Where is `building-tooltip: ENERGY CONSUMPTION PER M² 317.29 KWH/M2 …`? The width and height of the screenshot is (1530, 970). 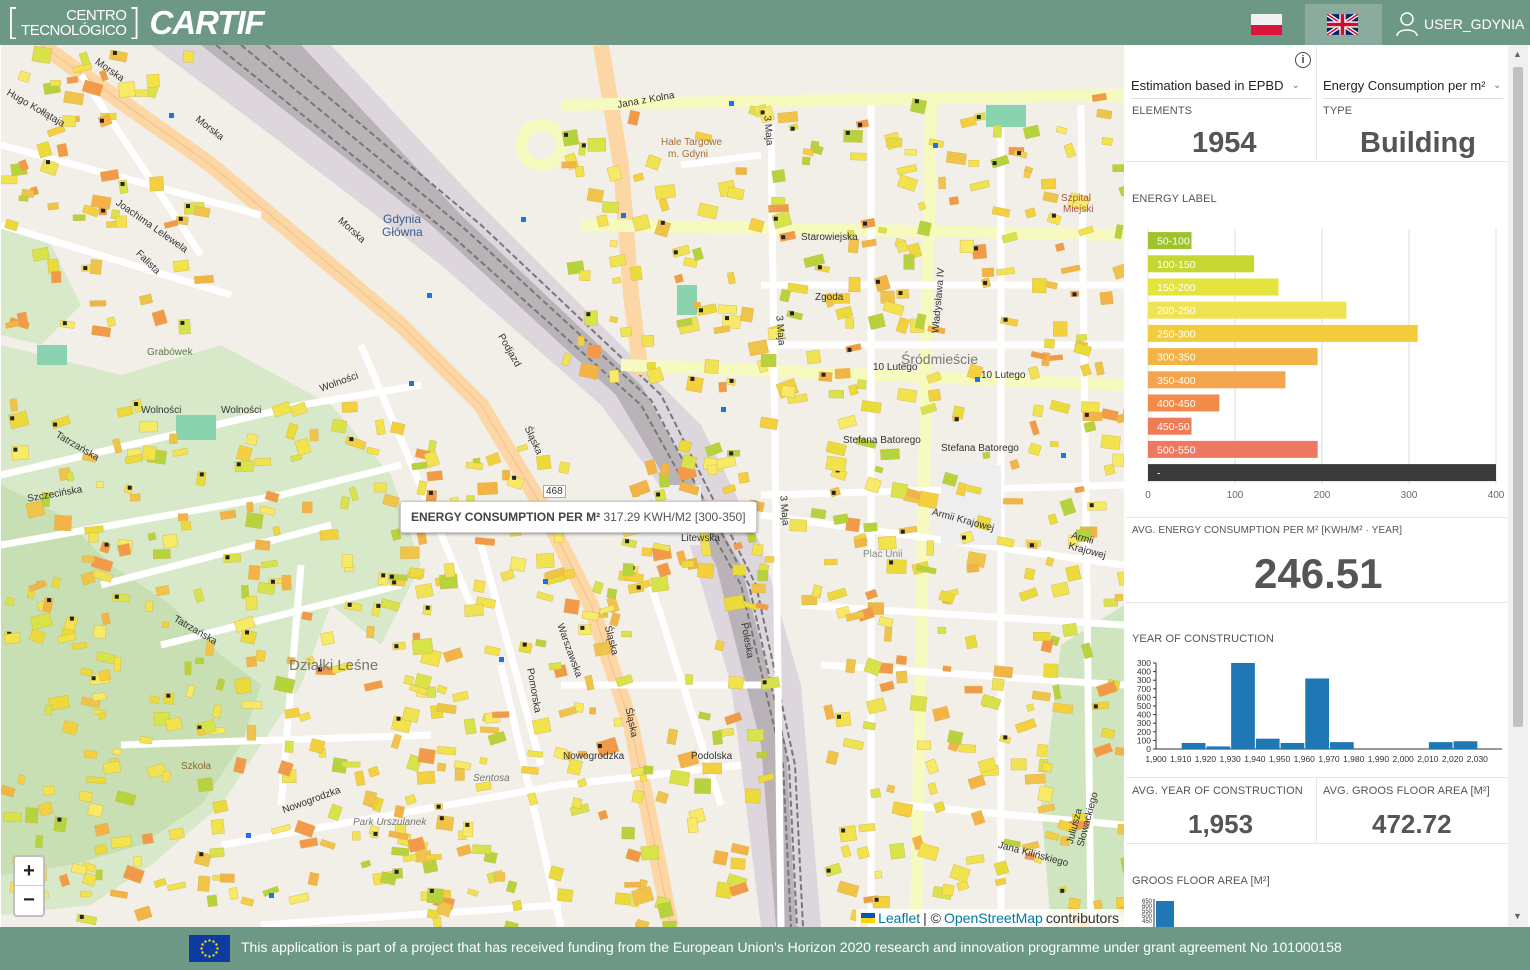
building-tooltip: ENERGY CONSUMPTION PER M² 317.29 KWH/M2 … is located at coordinates (578, 517).